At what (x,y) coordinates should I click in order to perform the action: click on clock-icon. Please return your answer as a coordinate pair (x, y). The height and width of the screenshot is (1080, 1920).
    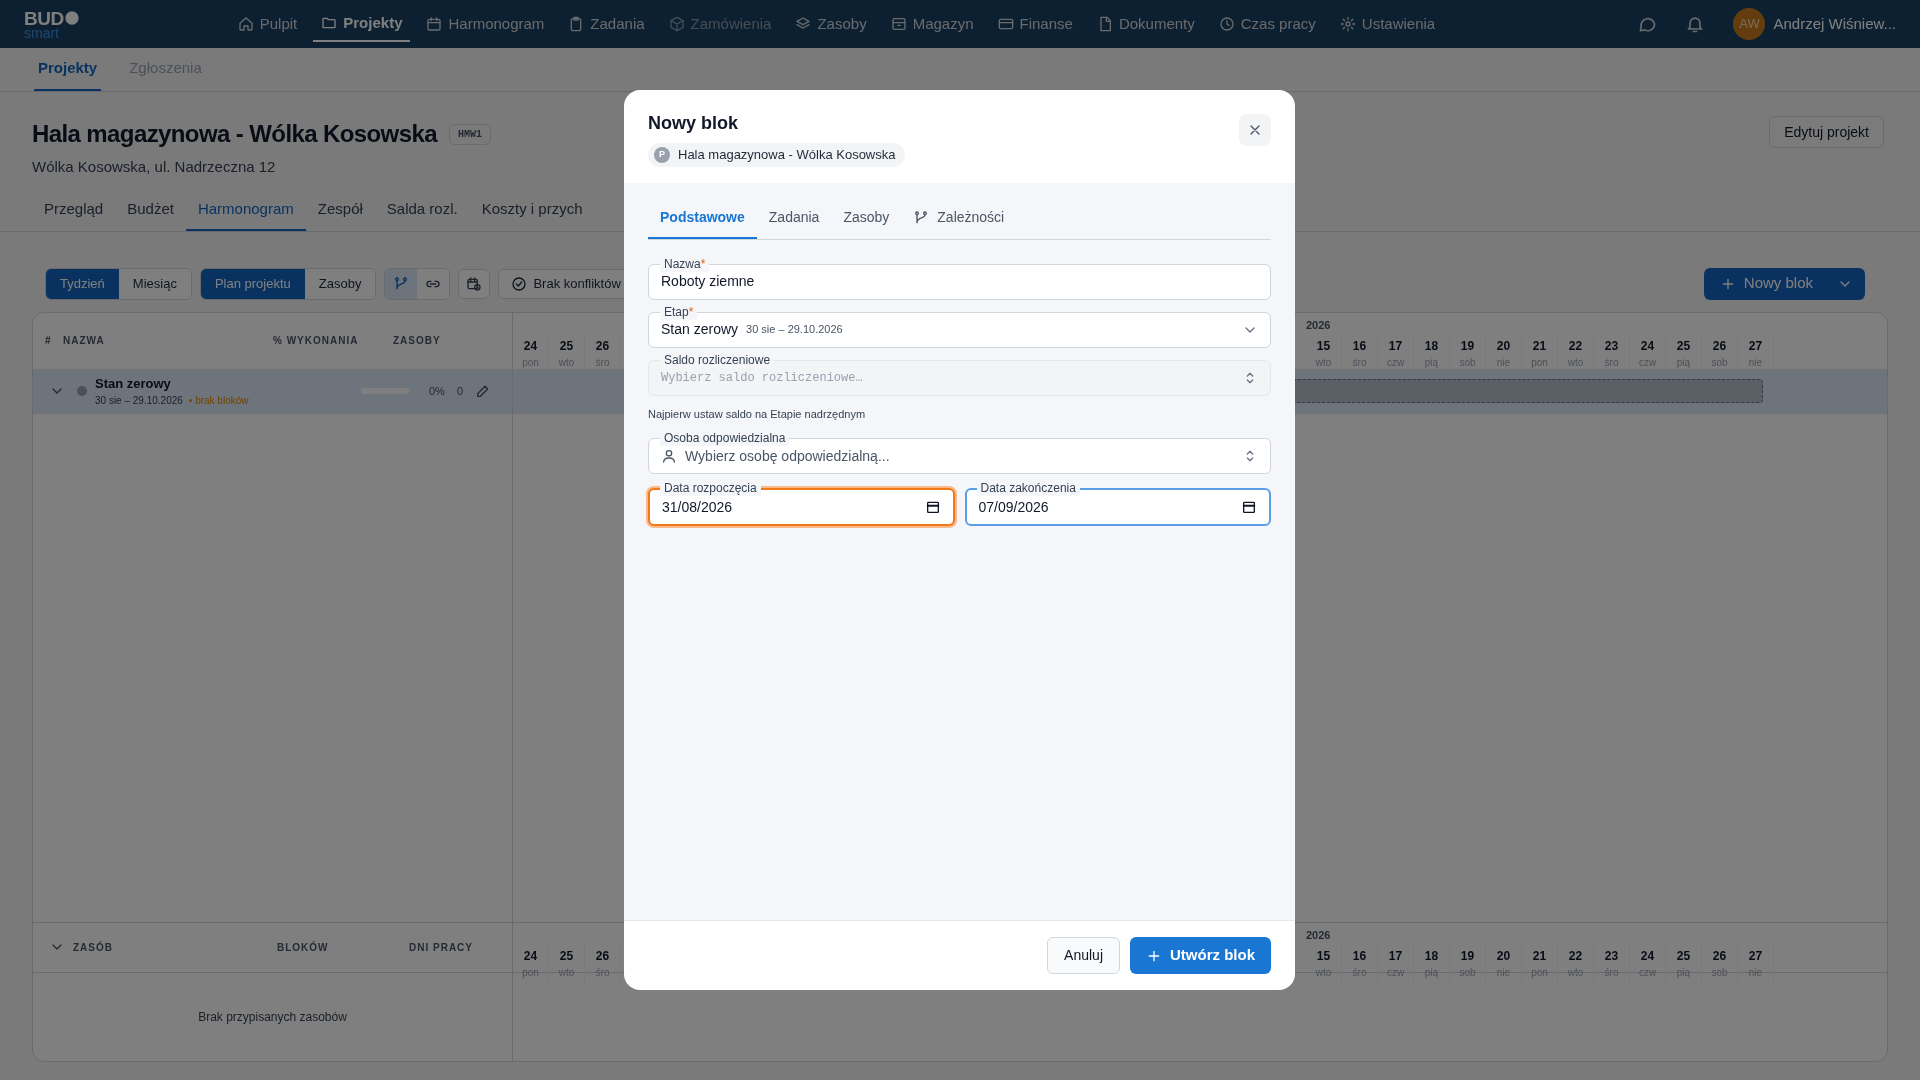
    Looking at the image, I should click on (1226, 24).